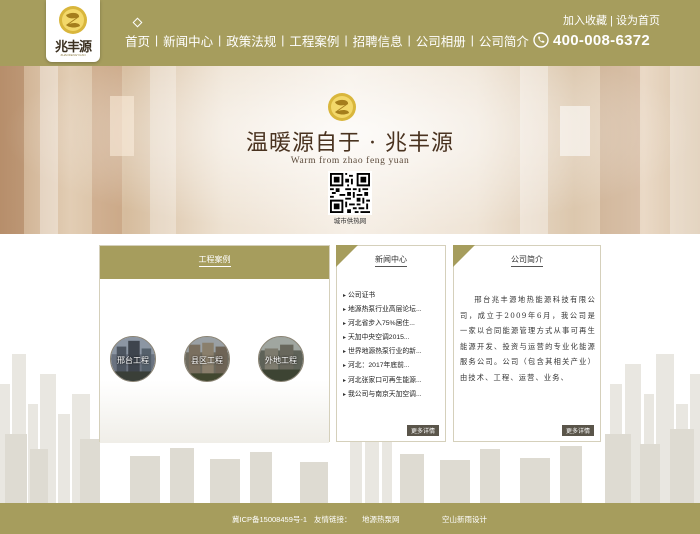 Image resolution: width=700 pixels, height=534 pixels. What do you see at coordinates (378, 40) in the screenshot?
I see `nav-item-jobs: 招聘信息` at bounding box center [378, 40].